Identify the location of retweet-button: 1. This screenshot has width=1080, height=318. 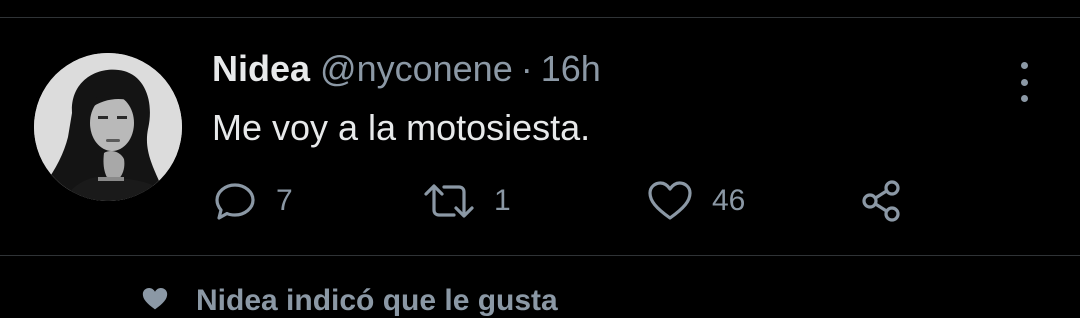
(466, 201).